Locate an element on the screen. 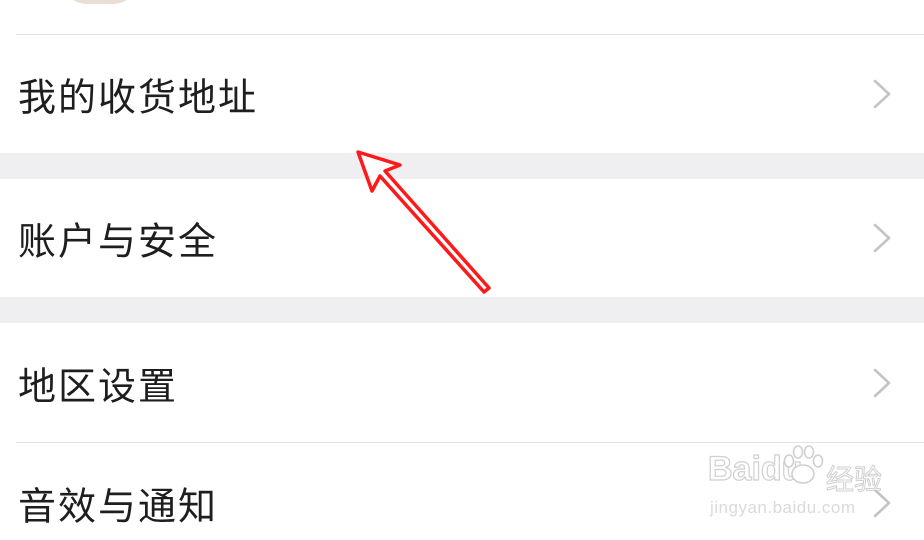 The width and height of the screenshot is (924, 540). watermark-brand-cn: 经验 is located at coordinates (854, 480).